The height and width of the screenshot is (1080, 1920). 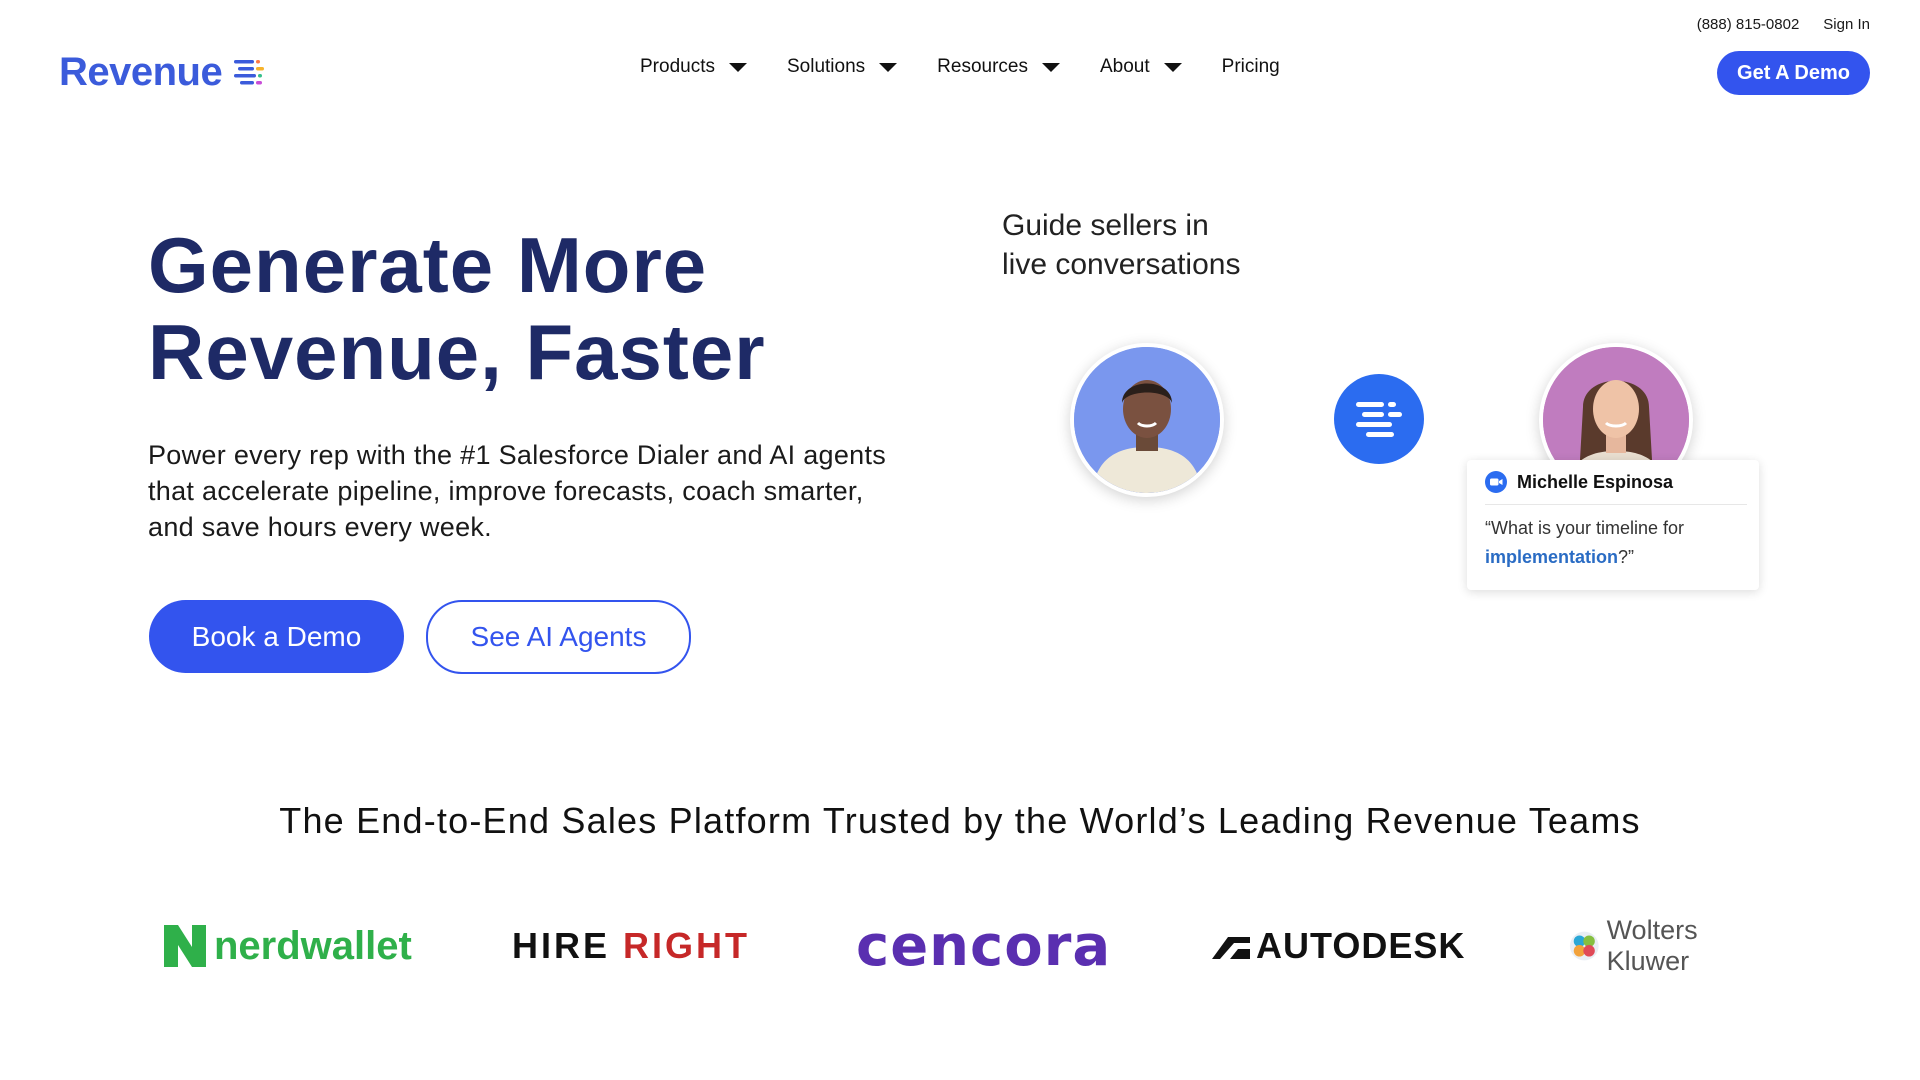 What do you see at coordinates (1846, 24) in the screenshot?
I see `sign-in-link: Sign In` at bounding box center [1846, 24].